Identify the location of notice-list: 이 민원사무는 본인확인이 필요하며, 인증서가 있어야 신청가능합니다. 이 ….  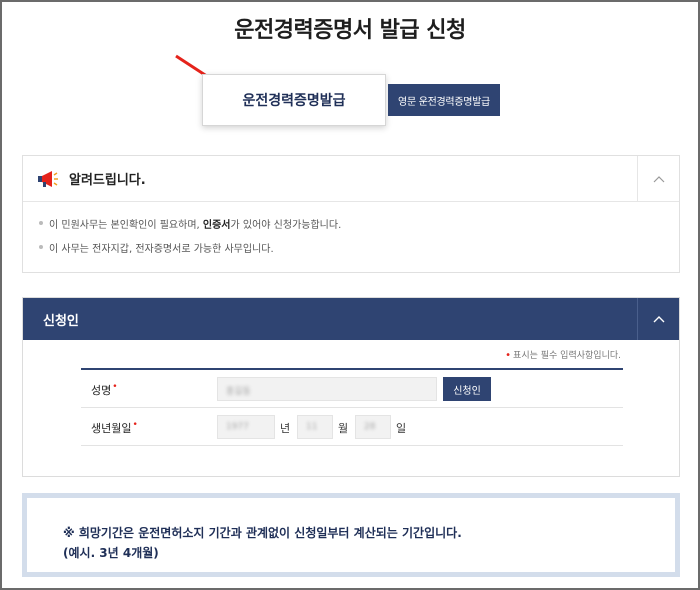
(351, 228).